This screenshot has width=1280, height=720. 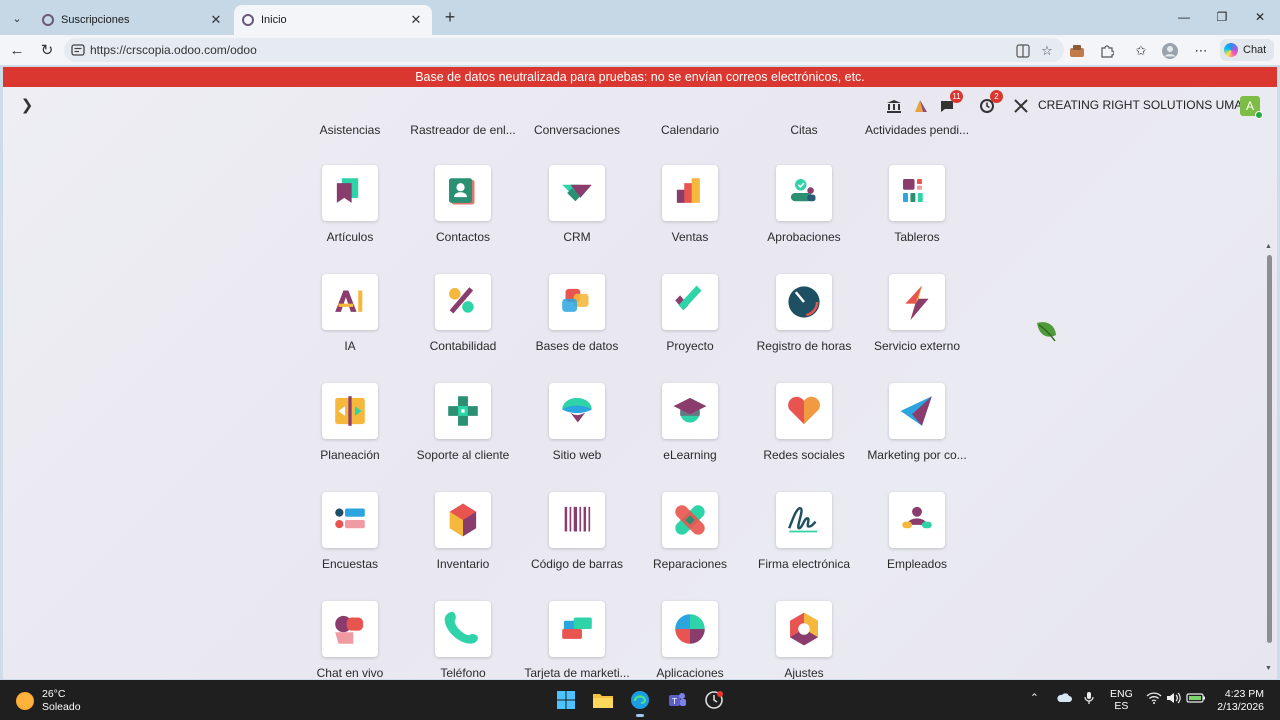 What do you see at coordinates (690, 130) in the screenshot?
I see `app-label-top: Calendario` at bounding box center [690, 130].